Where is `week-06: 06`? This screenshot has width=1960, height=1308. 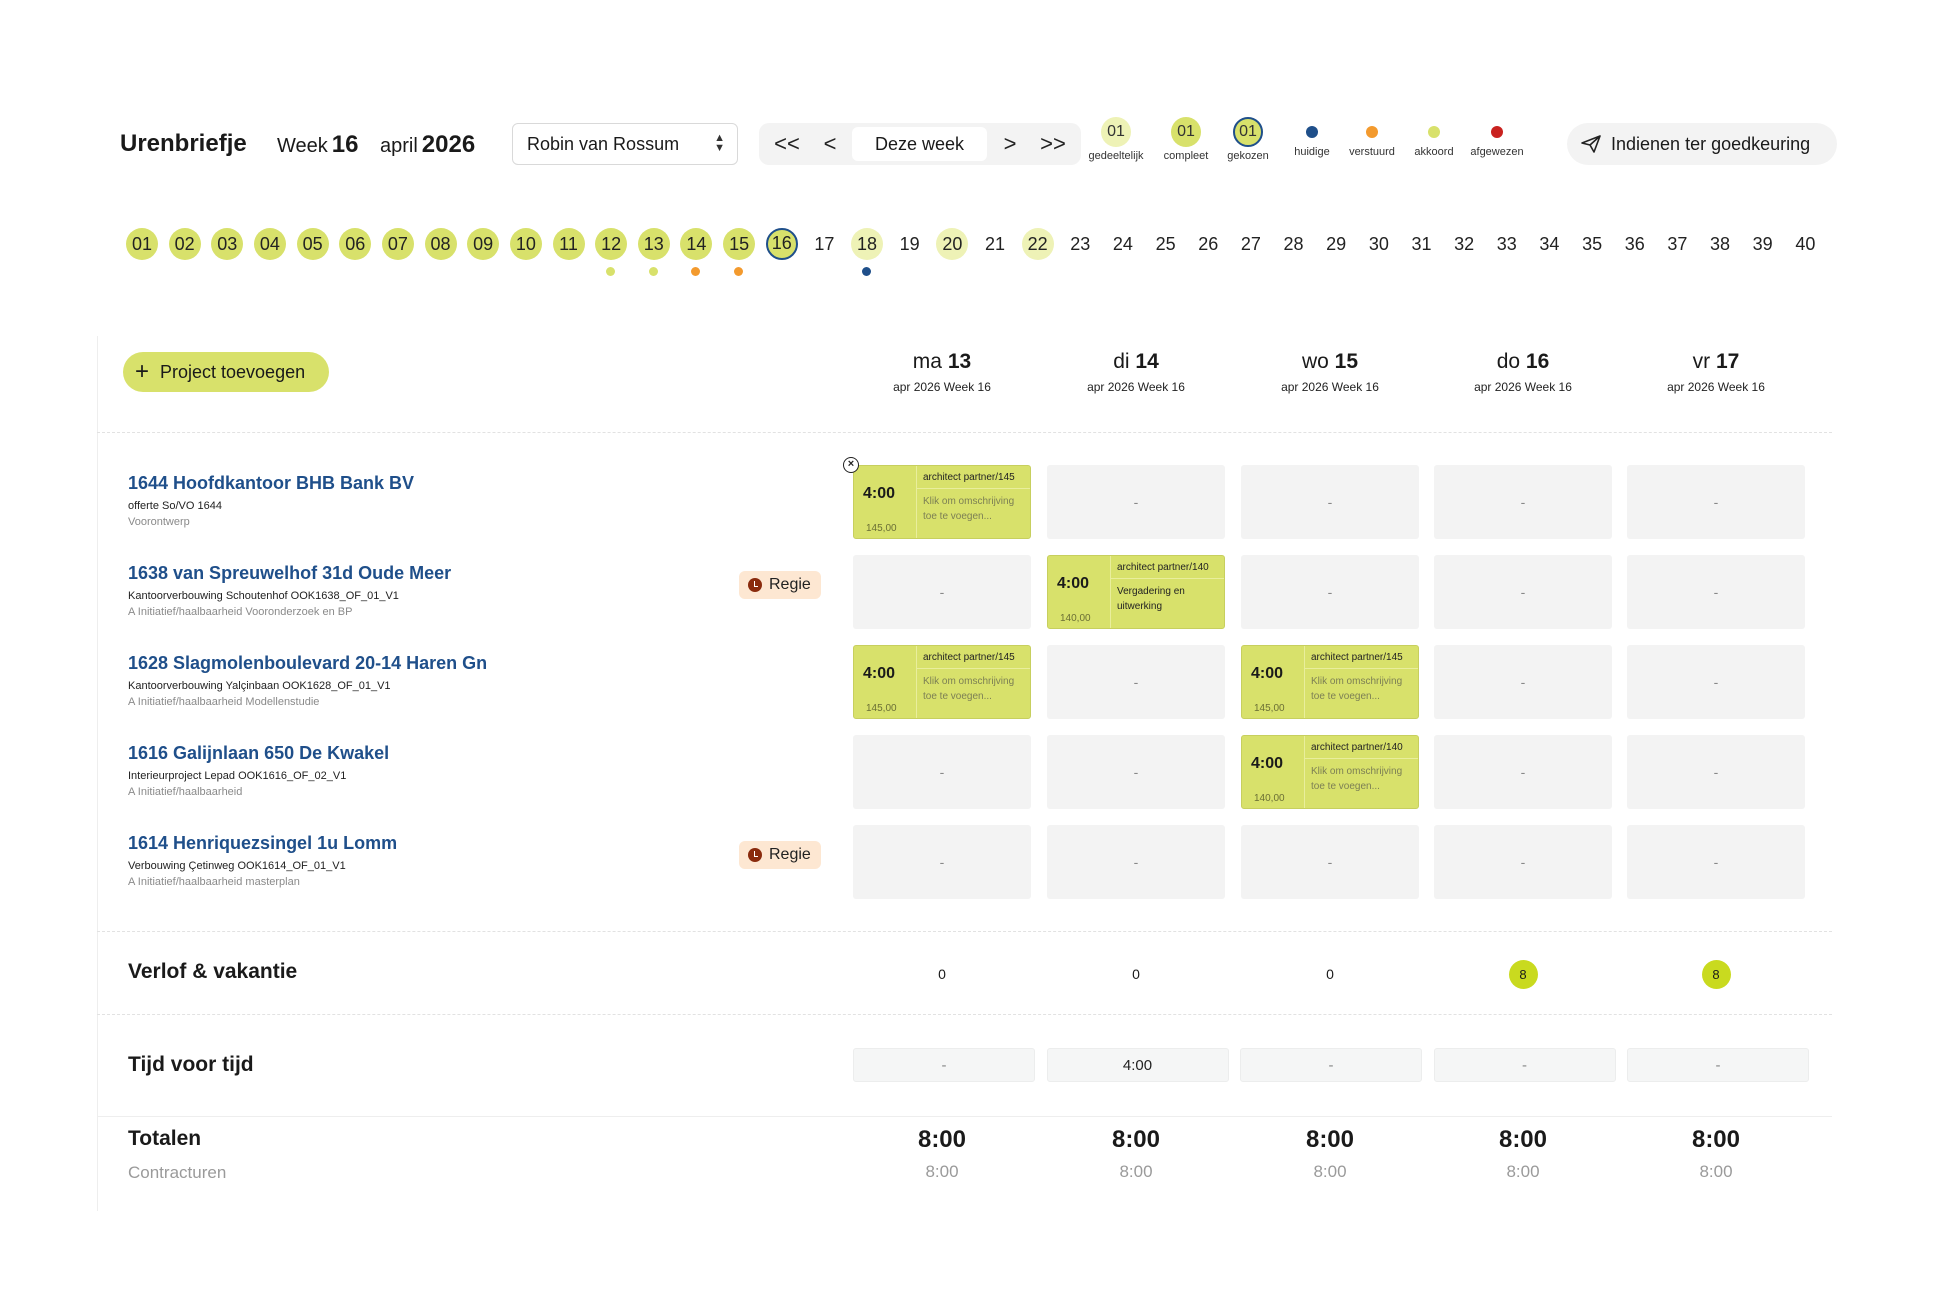 week-06: 06 is located at coordinates (355, 244).